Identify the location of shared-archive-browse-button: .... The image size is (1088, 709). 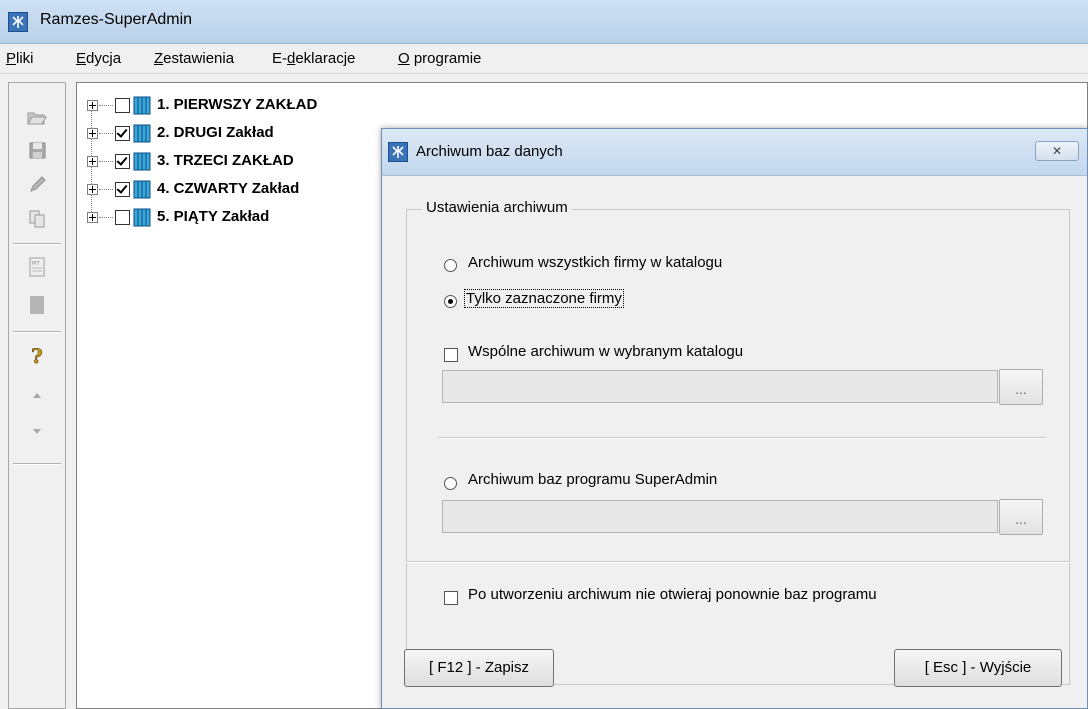
(1021, 387).